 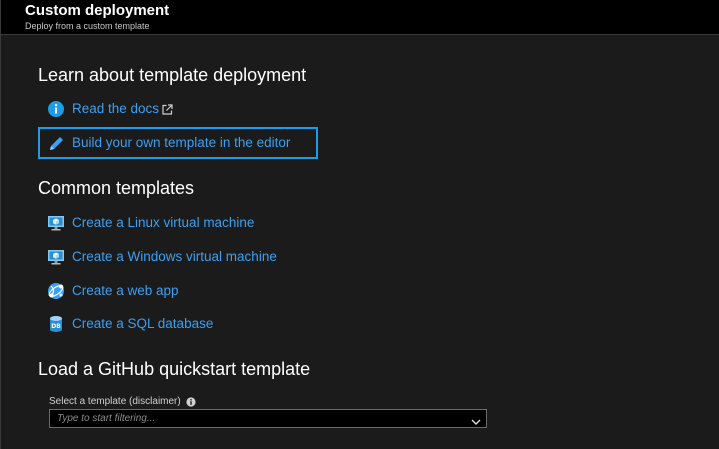 I want to click on sql-database-icon: DB, so click(x=56, y=324).